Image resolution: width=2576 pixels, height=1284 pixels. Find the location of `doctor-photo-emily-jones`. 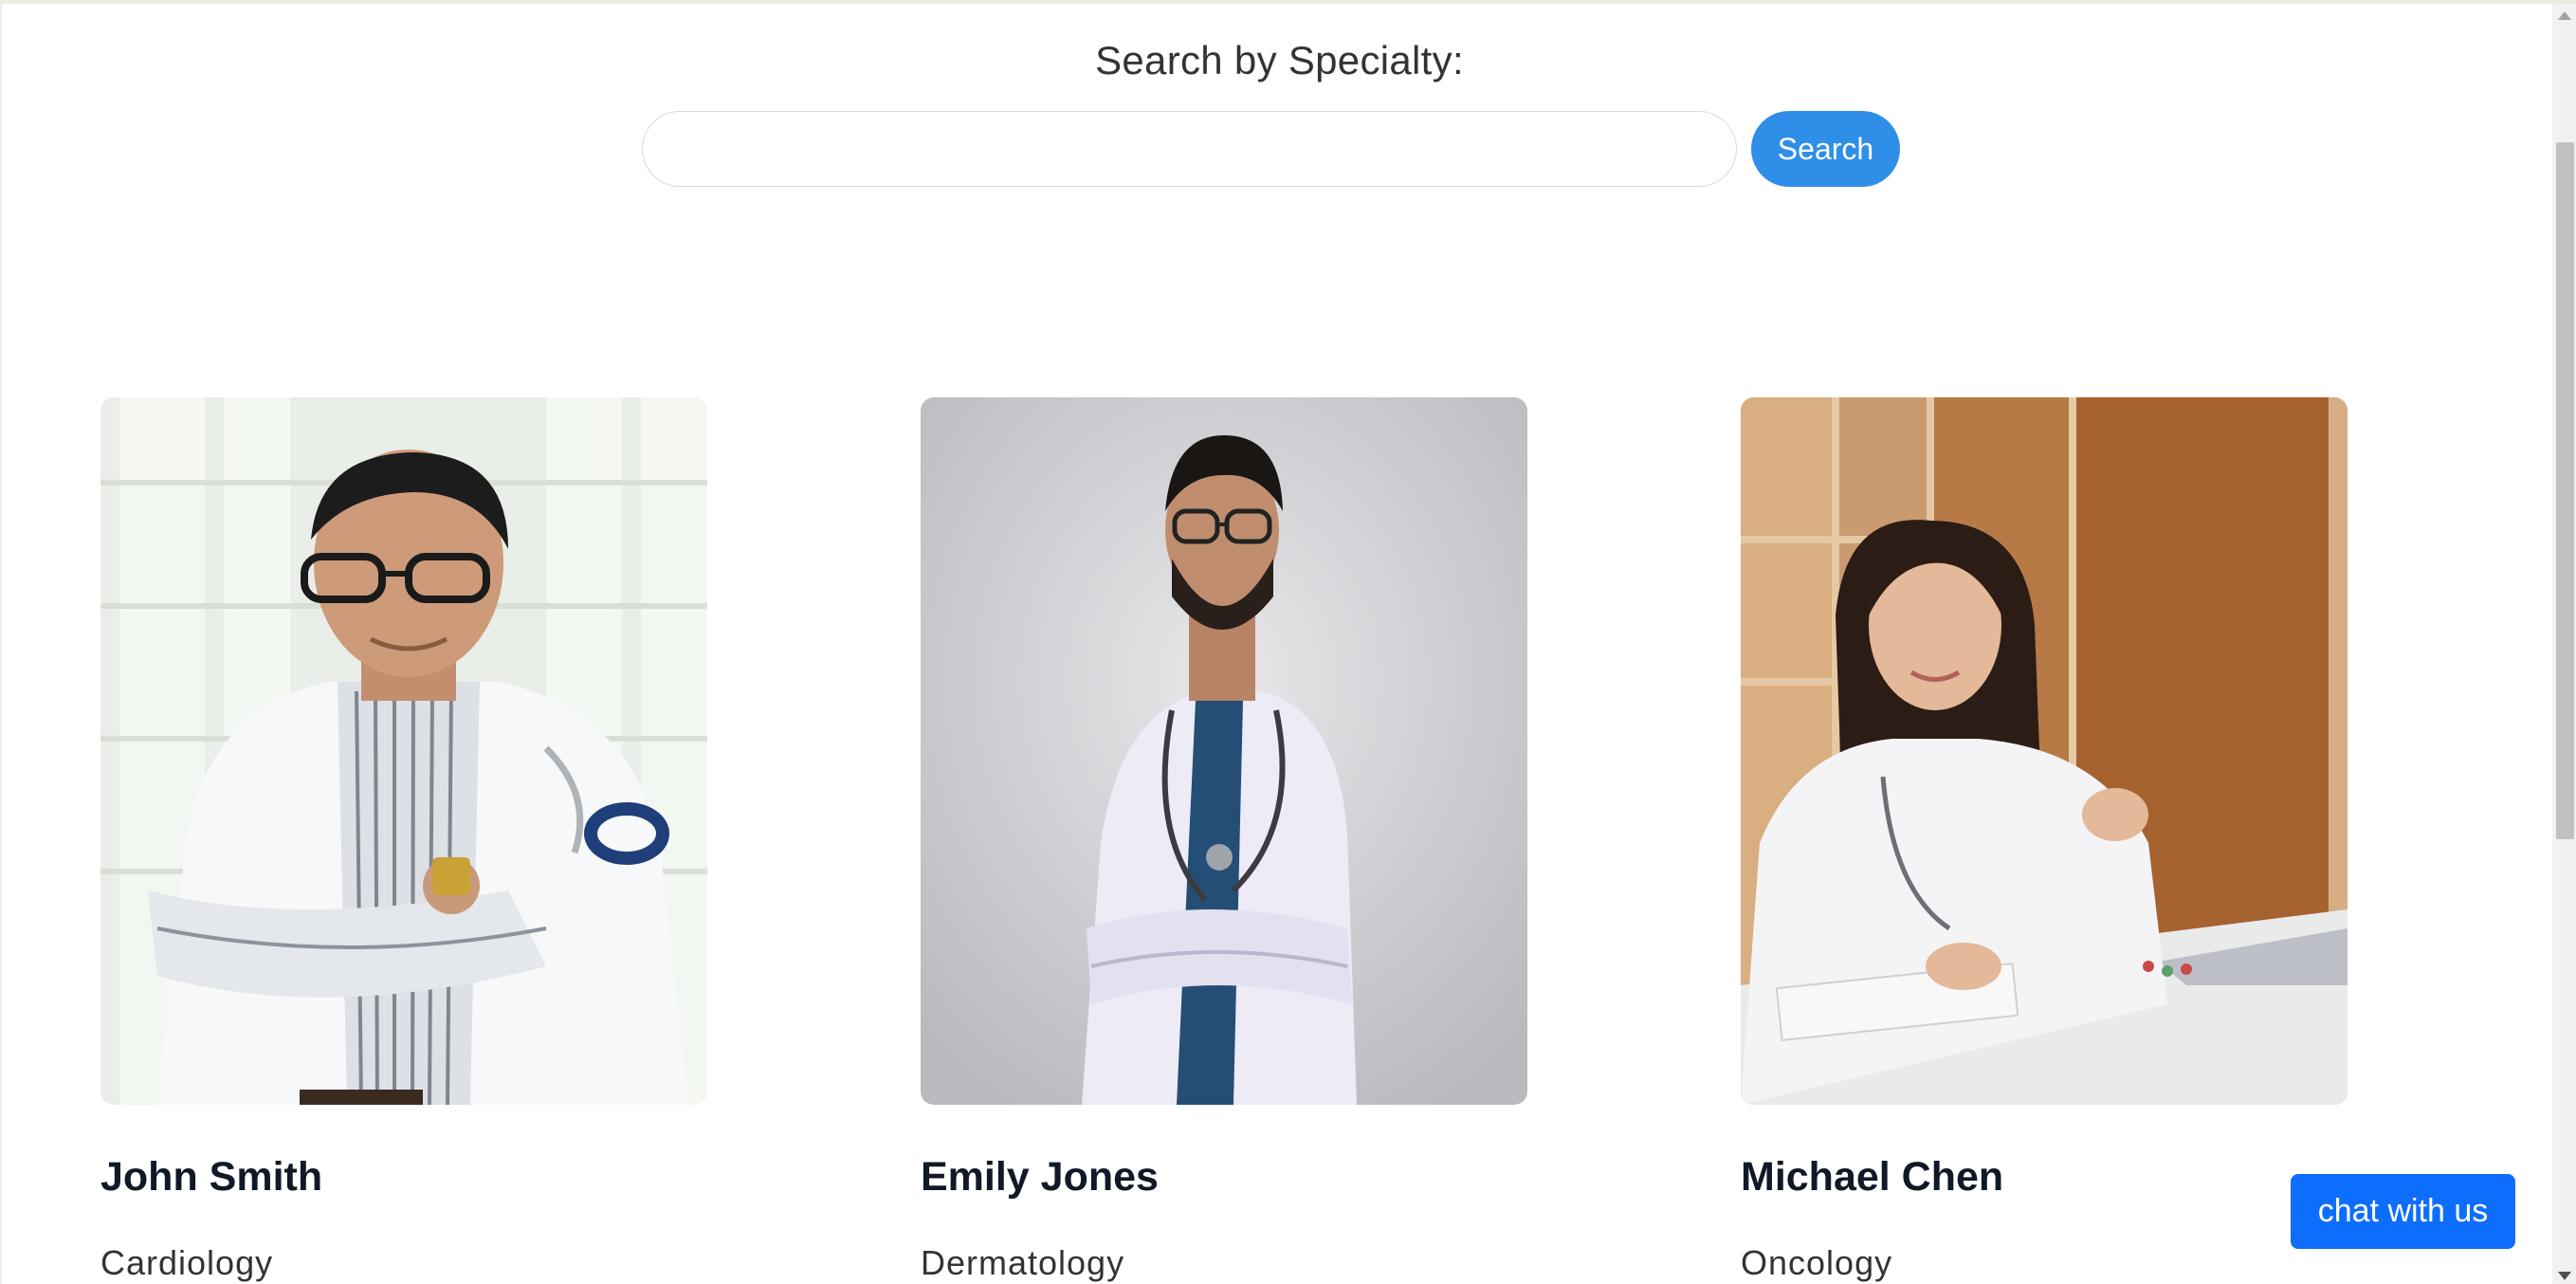

doctor-photo-emily-jones is located at coordinates (1224, 751).